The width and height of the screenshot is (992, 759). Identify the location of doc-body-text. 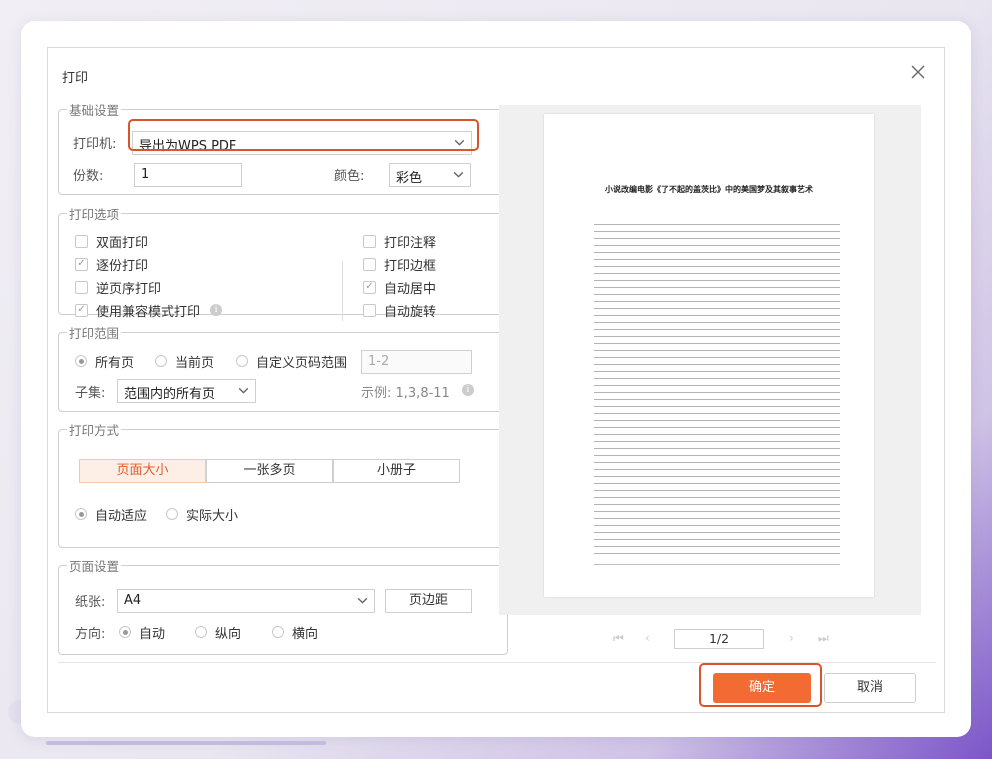
(717, 391).